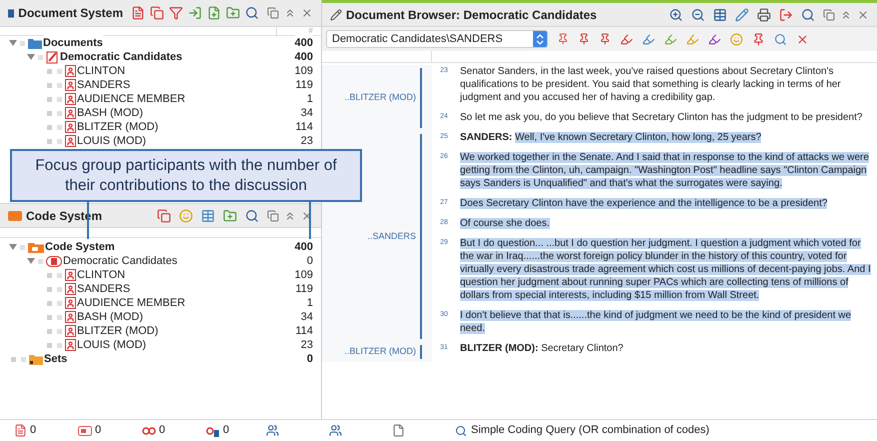 This screenshot has height=441, width=877. Describe the element at coordinates (590, 430) in the screenshot. I see `query-label: Simple Coding Query (OR combination of codes)` at that location.